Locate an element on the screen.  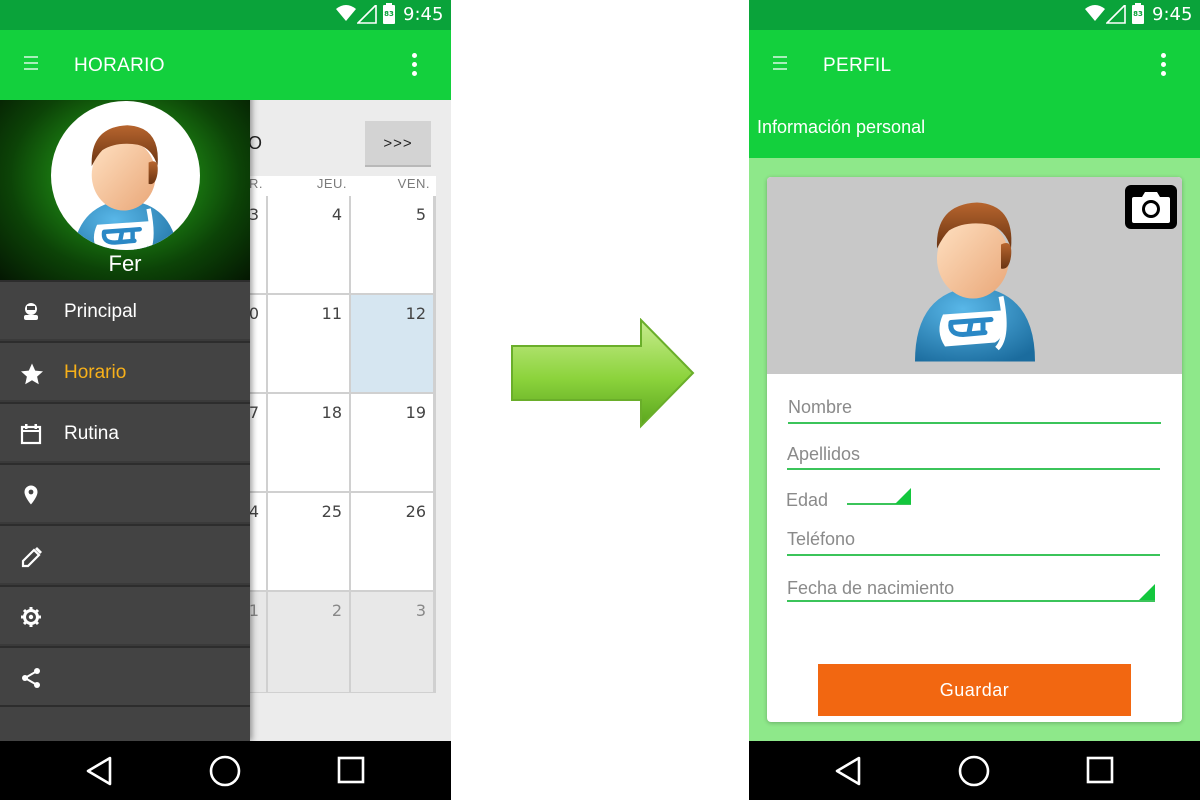
profile-photo-area is located at coordinates (974, 275).